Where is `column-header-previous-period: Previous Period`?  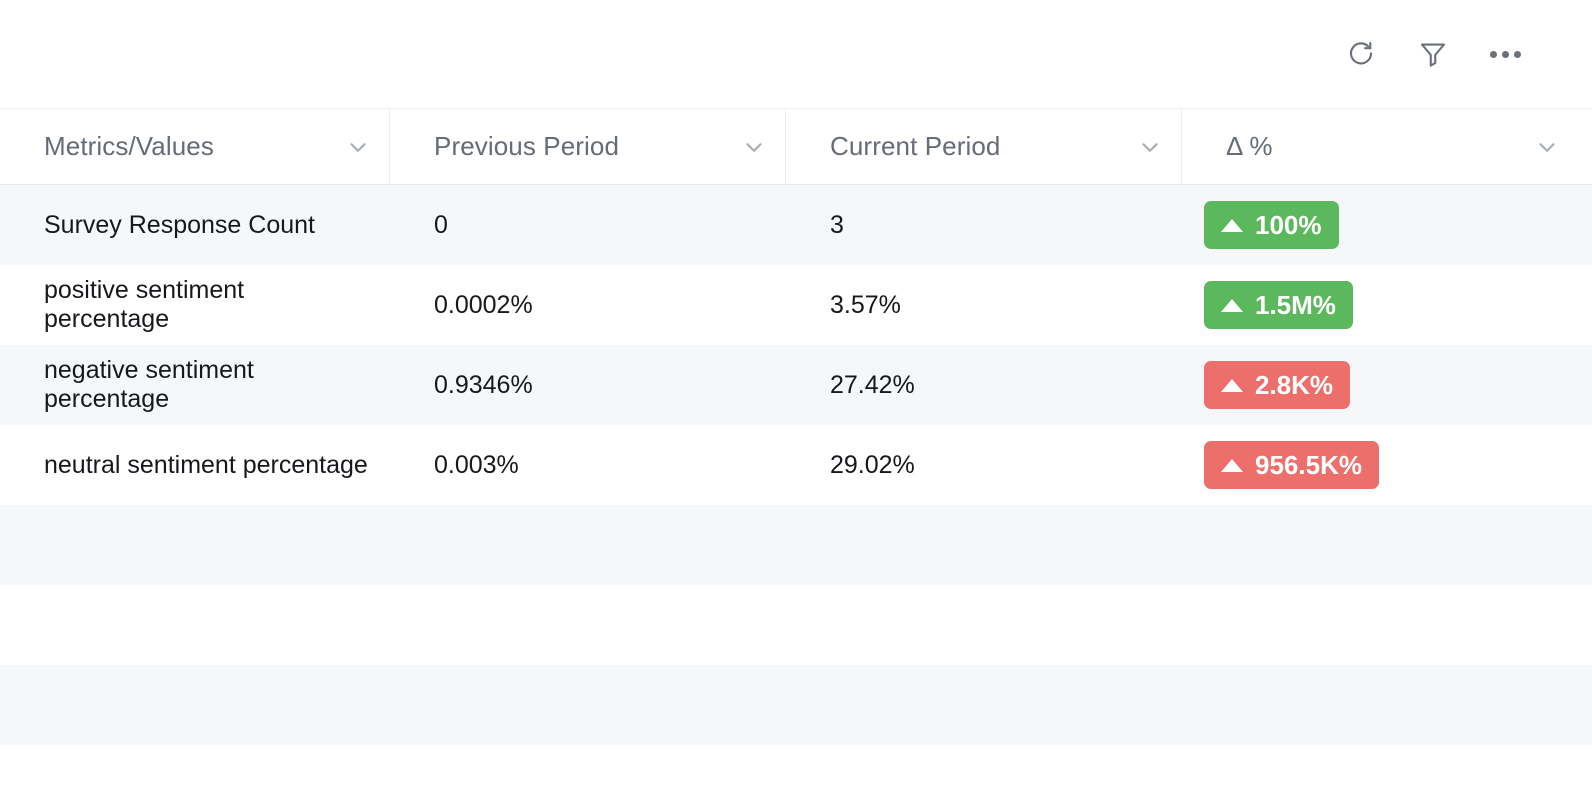 column-header-previous-period: Previous Period is located at coordinates (588, 146).